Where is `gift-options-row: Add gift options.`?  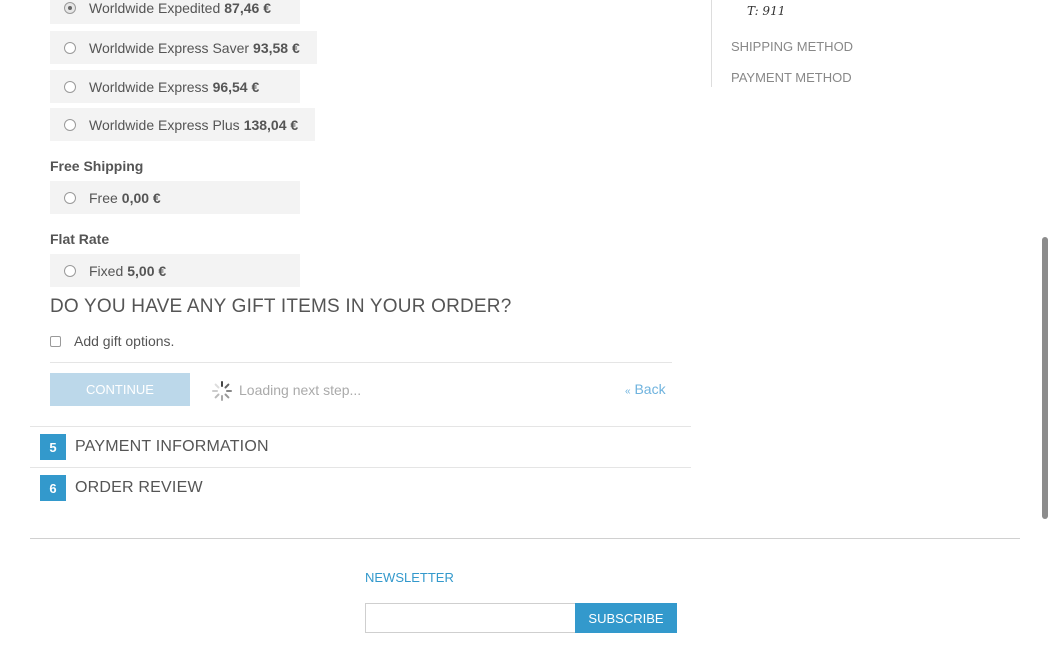
gift-options-row: Add gift options. is located at coordinates (112, 341).